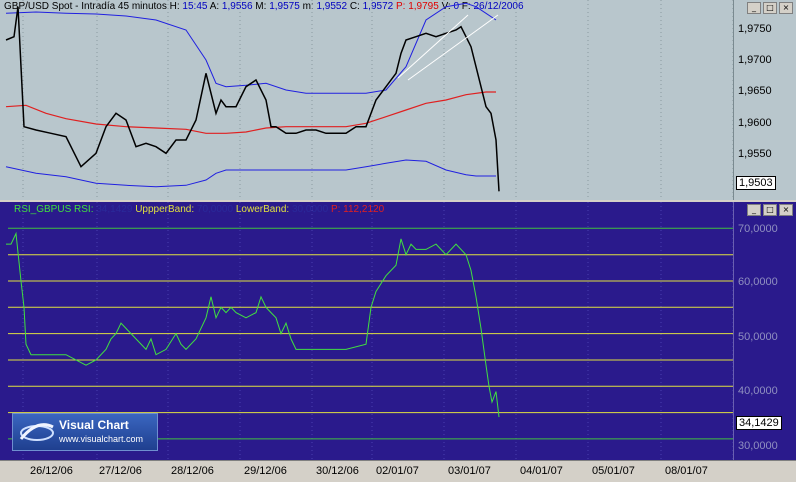 The height and width of the screenshot is (482, 796). Describe the element at coordinates (613, 471) in the screenshot. I see `date-label: 05/01/07` at that location.